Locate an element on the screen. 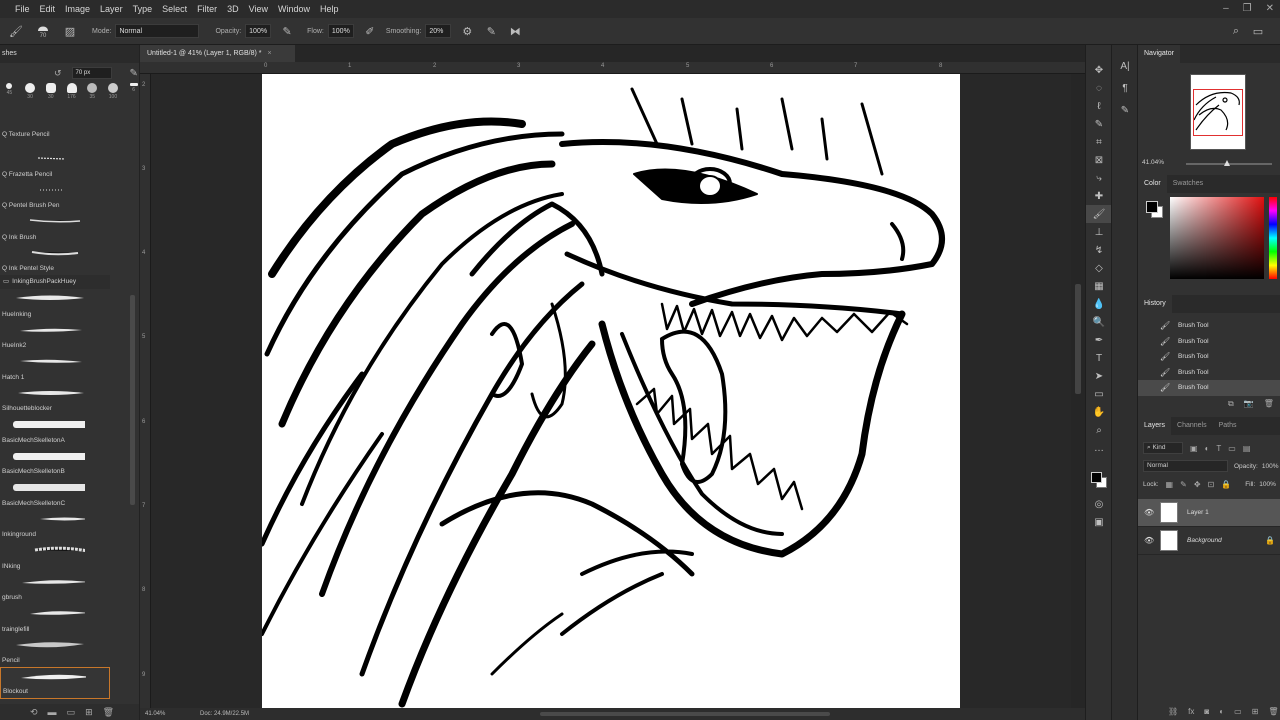  adjustment-layer-icon: ◐ is located at coordinates (1221, 711).